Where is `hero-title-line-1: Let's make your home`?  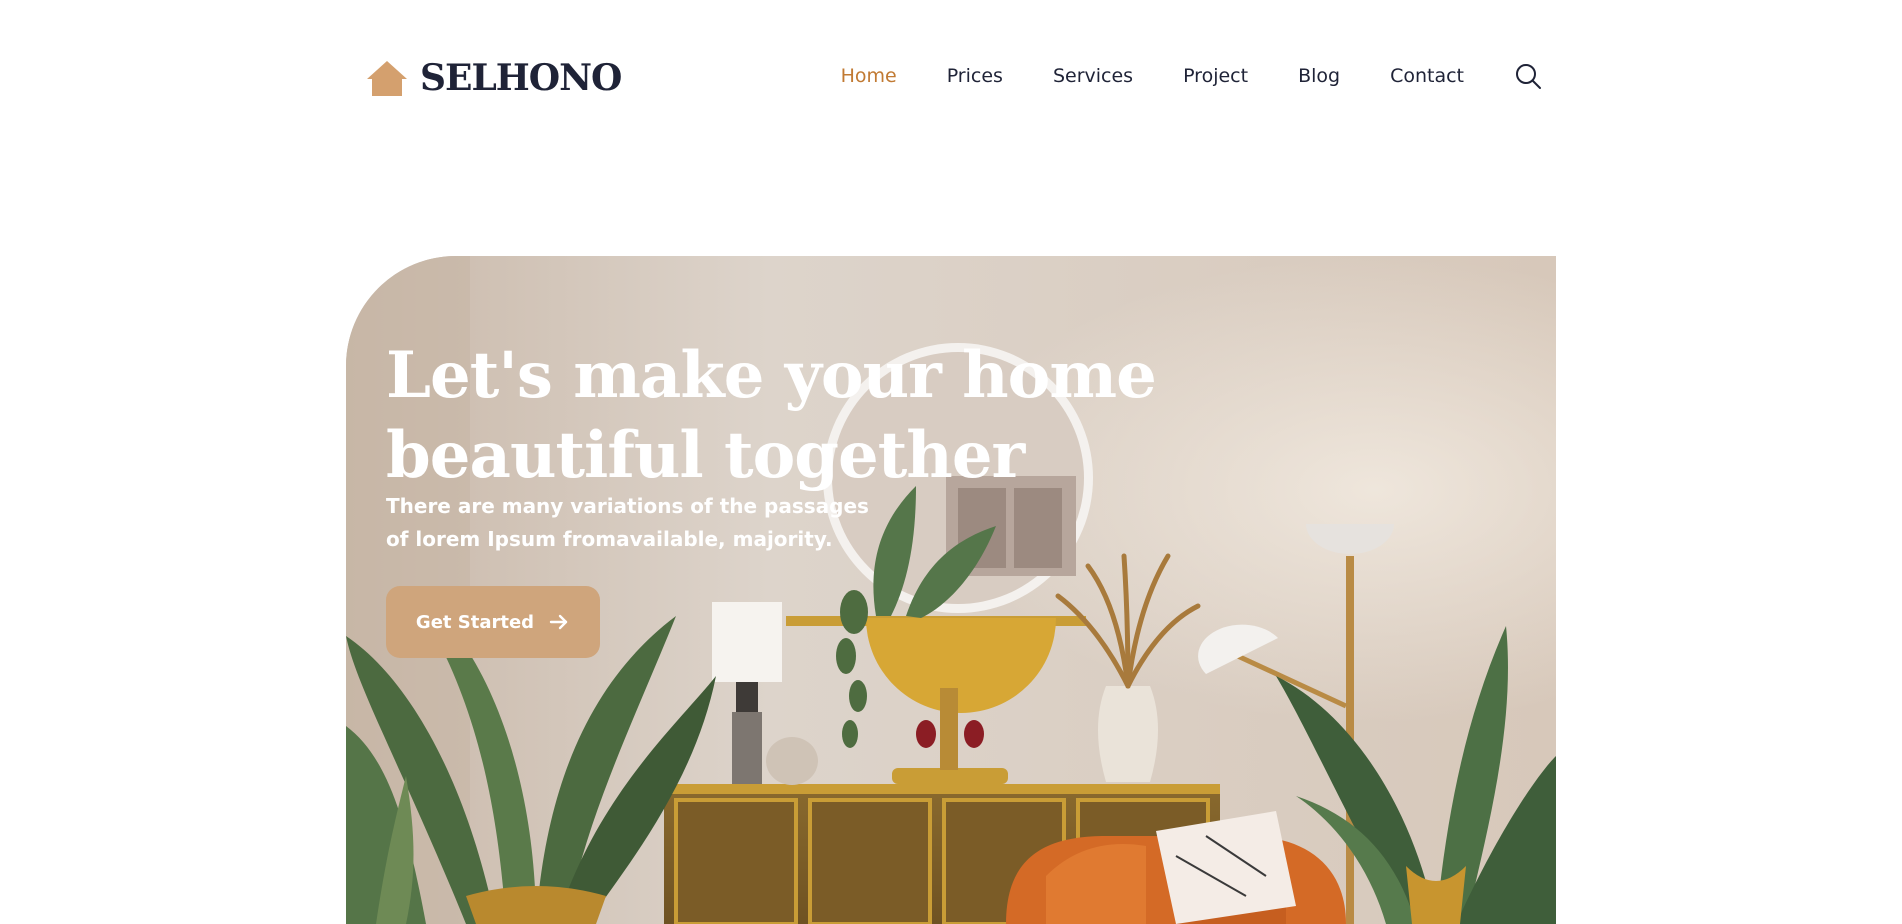
hero-title-line-1: Let's make your home is located at coordinates (771, 375).